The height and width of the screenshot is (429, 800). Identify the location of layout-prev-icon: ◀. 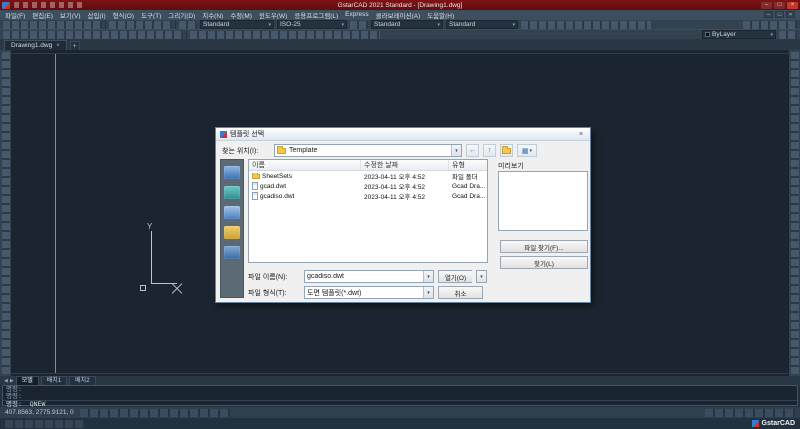
(6, 381).